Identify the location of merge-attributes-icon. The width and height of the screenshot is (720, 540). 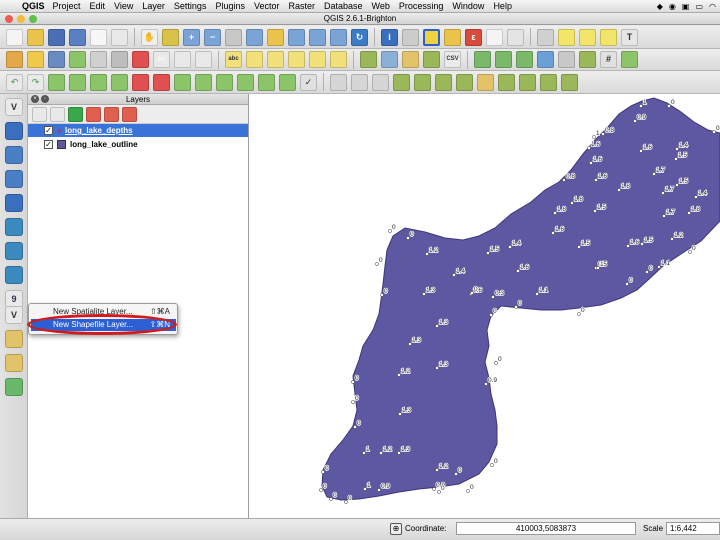
(287, 82).